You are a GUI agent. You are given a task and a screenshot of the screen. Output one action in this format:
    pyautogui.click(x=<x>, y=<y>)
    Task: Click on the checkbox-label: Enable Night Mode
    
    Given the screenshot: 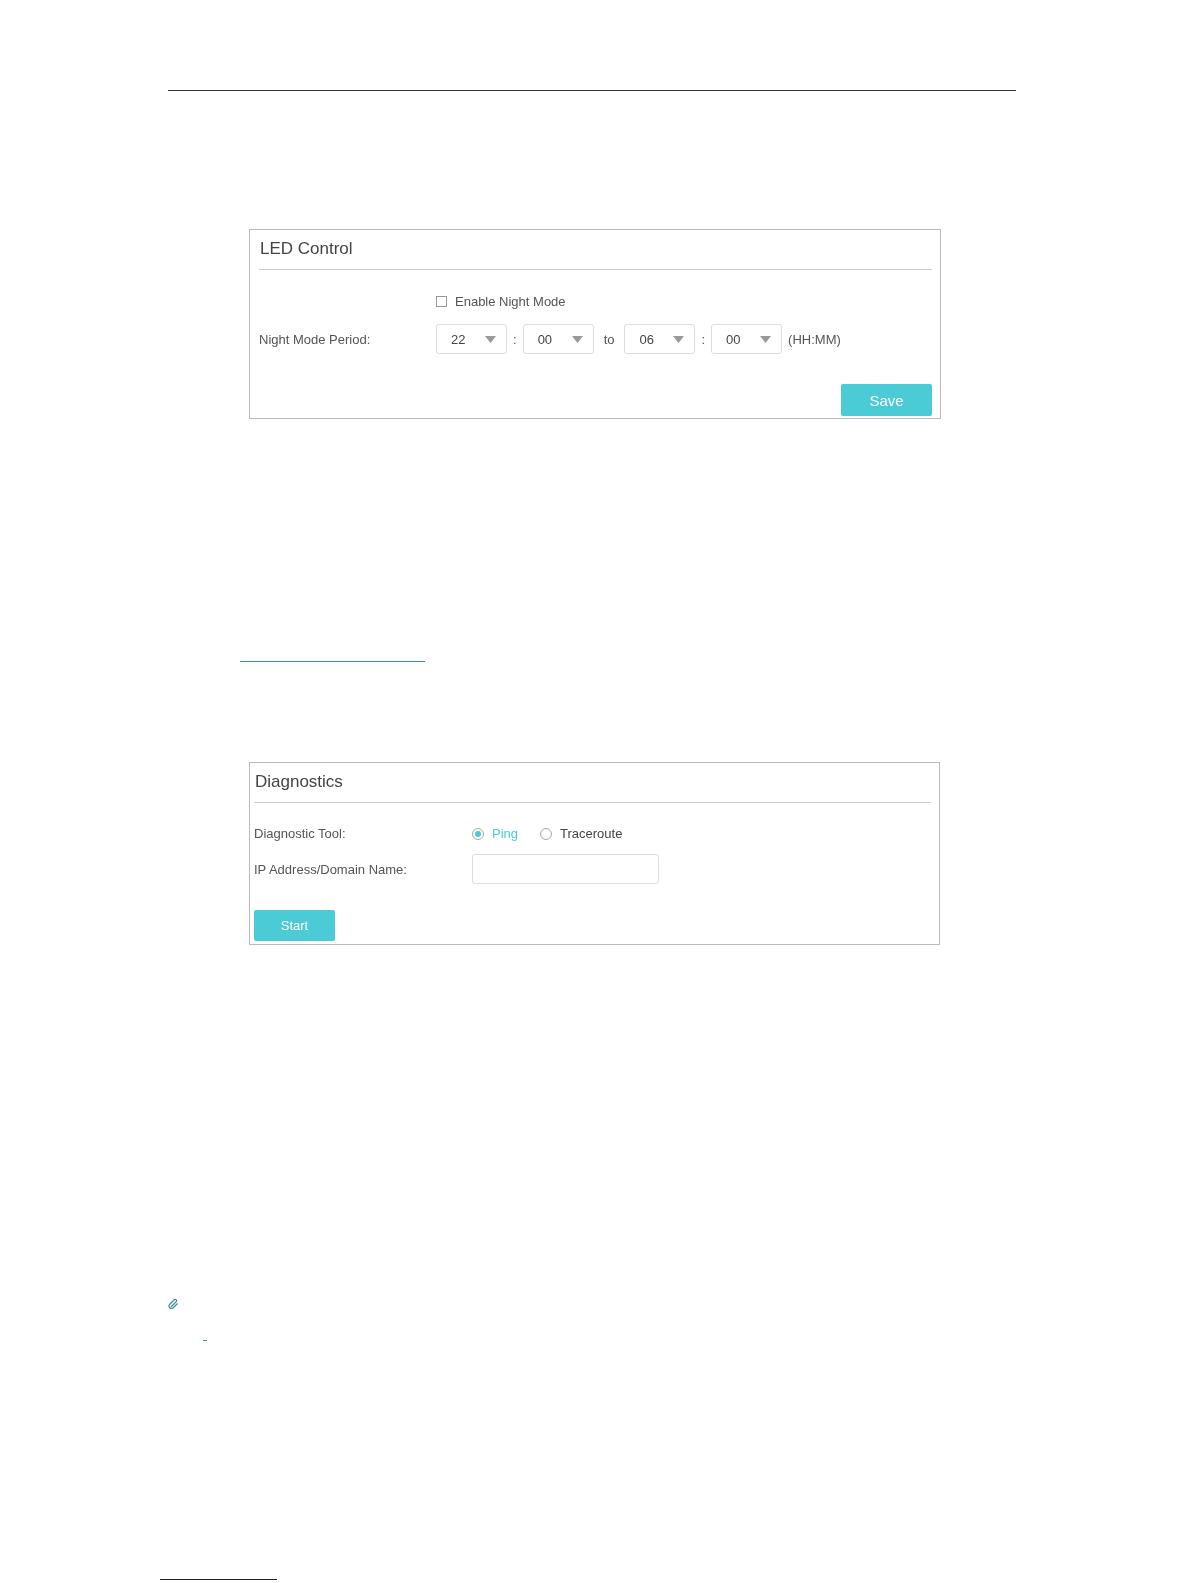 What is the action you would take?
    pyautogui.click(x=510, y=301)
    